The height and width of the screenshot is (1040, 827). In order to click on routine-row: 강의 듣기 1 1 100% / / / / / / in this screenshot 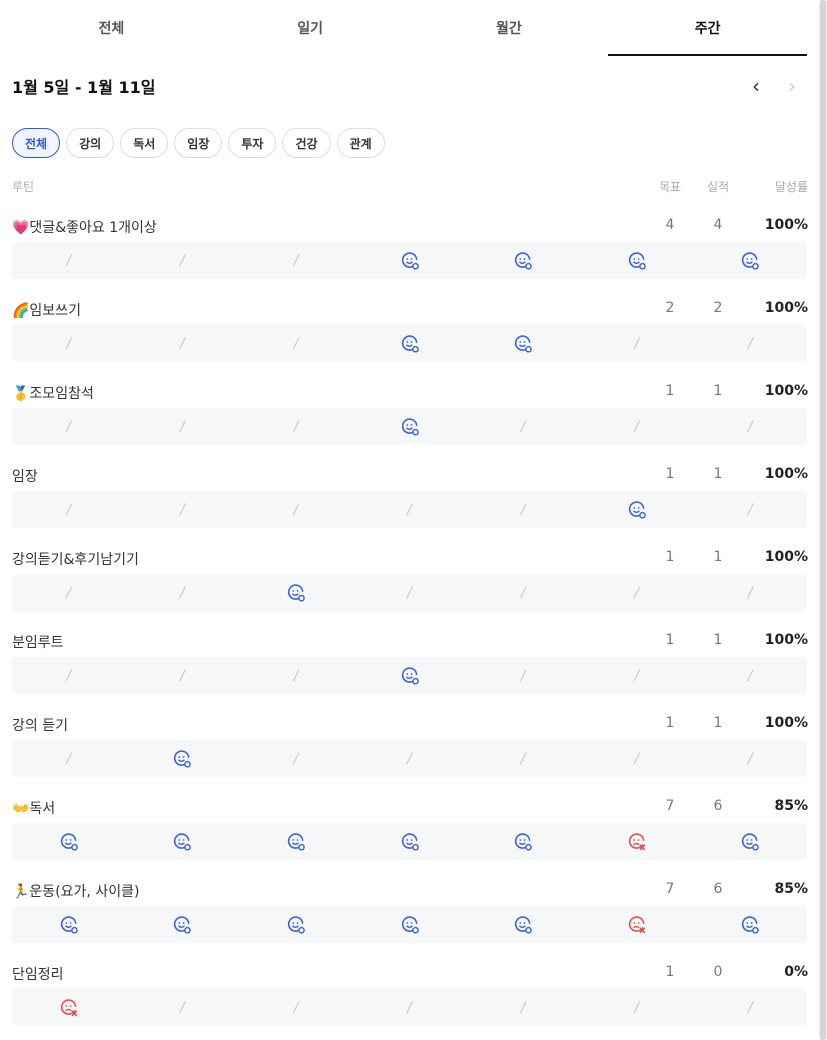, I will do `click(410, 744)`.